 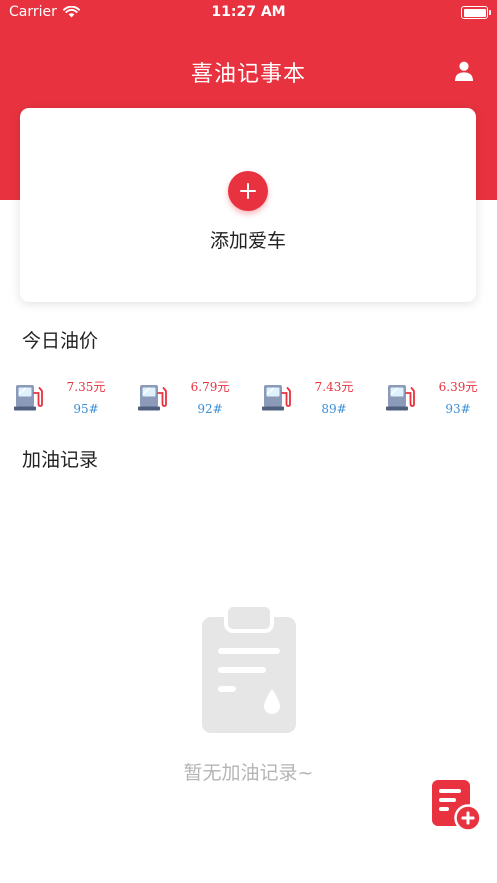 I want to click on price-item-95: 7.35元 95#, so click(x=66, y=397).